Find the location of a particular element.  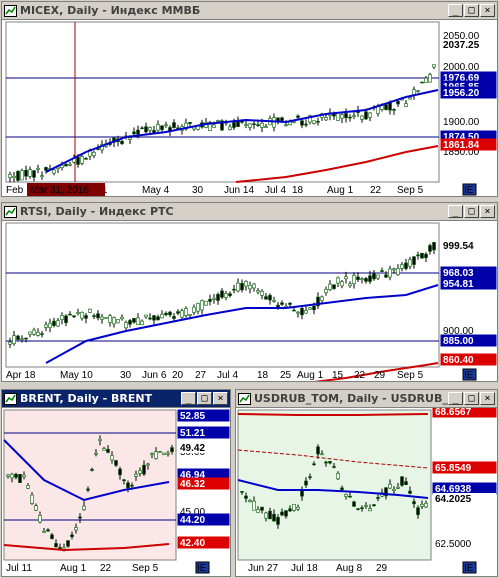

price-label: 860.40 is located at coordinates (458, 360).